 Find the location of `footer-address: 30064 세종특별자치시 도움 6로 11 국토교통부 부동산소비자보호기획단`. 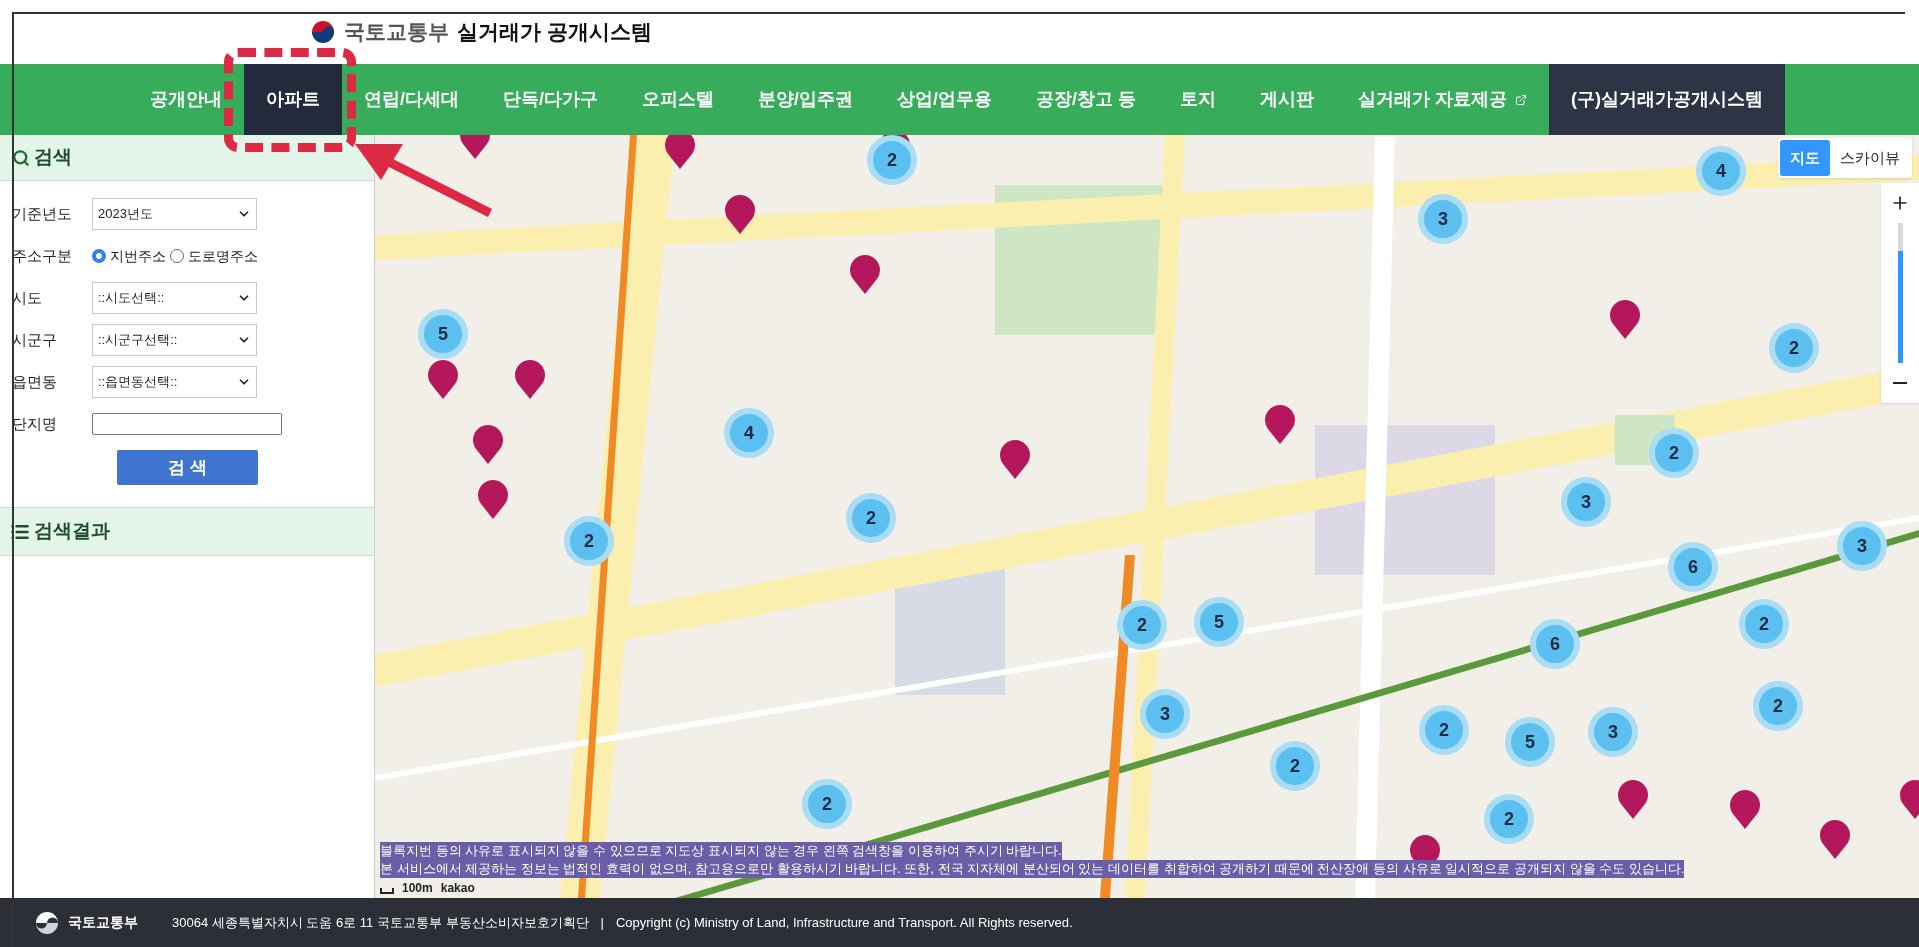

footer-address: 30064 세종특별자치시 도움 6로 11 국토교통부 부동산소비자보호기획단 is located at coordinates (380, 922).